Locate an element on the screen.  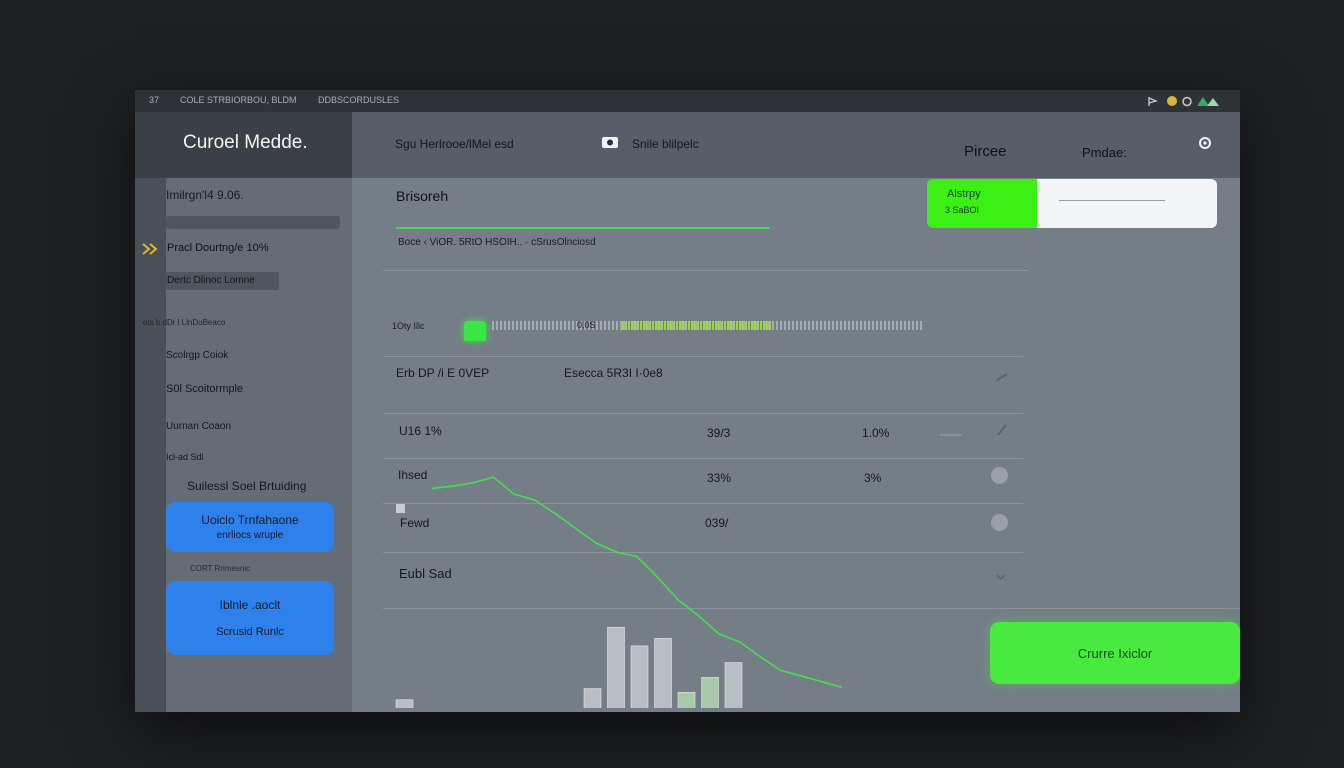
sidebar-small-label: CORT Rrimesnic is located at coordinates (220, 568).